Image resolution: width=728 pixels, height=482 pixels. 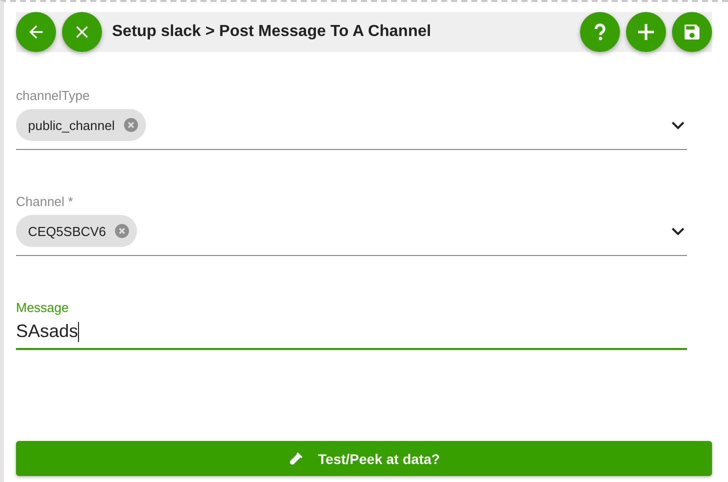 I want to click on question-mark-icon, so click(x=600, y=32).